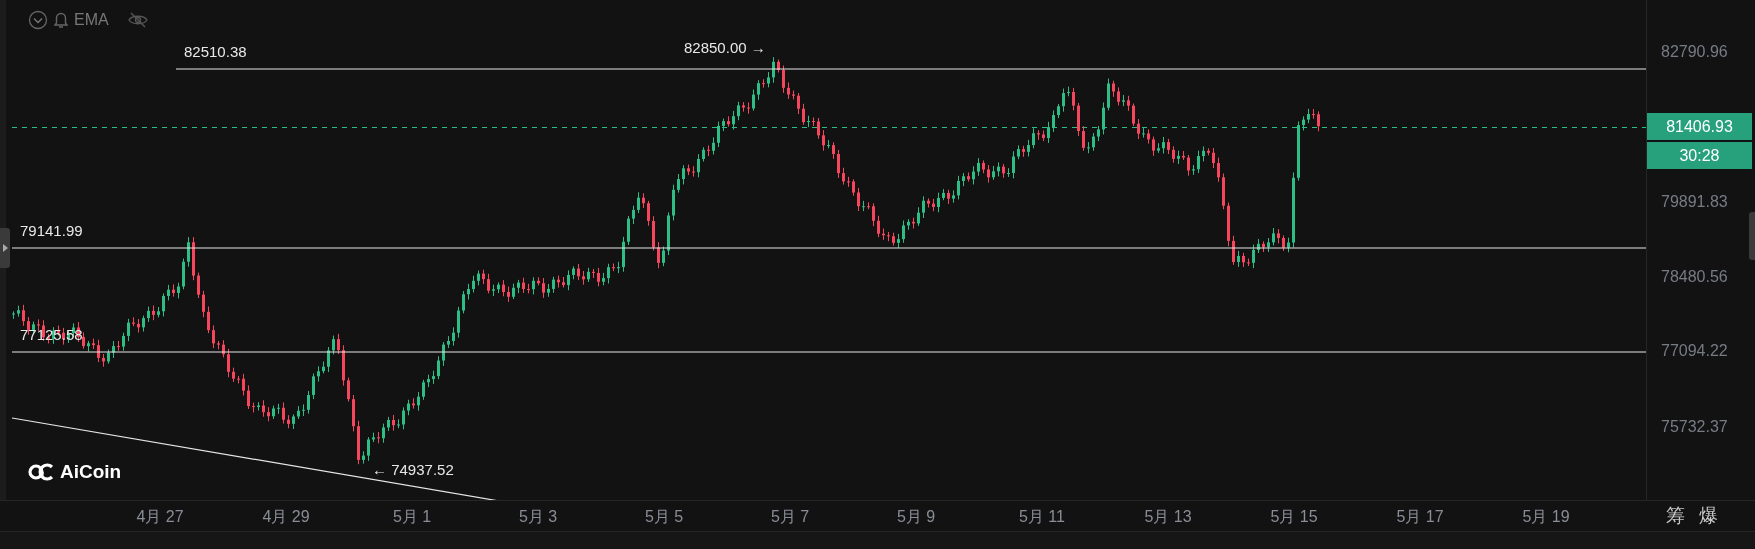  I want to click on date-tick-label: 5月 11, so click(1042, 517).